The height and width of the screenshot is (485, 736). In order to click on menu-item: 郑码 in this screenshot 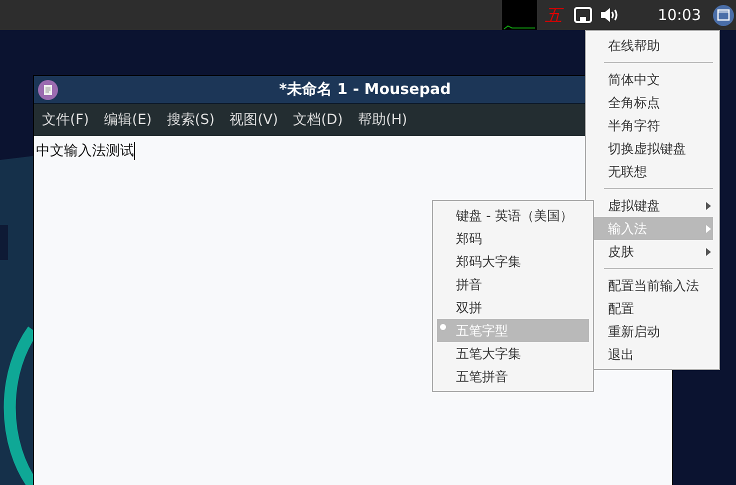, I will do `click(513, 238)`.